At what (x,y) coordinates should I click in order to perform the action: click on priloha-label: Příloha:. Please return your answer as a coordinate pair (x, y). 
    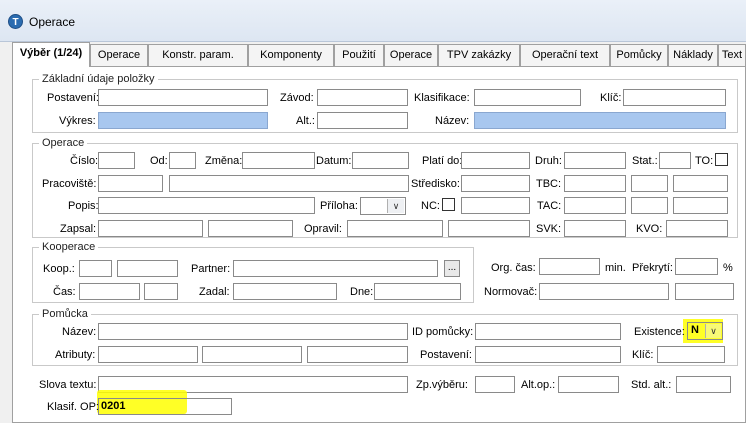
    Looking at the image, I should click on (339, 206).